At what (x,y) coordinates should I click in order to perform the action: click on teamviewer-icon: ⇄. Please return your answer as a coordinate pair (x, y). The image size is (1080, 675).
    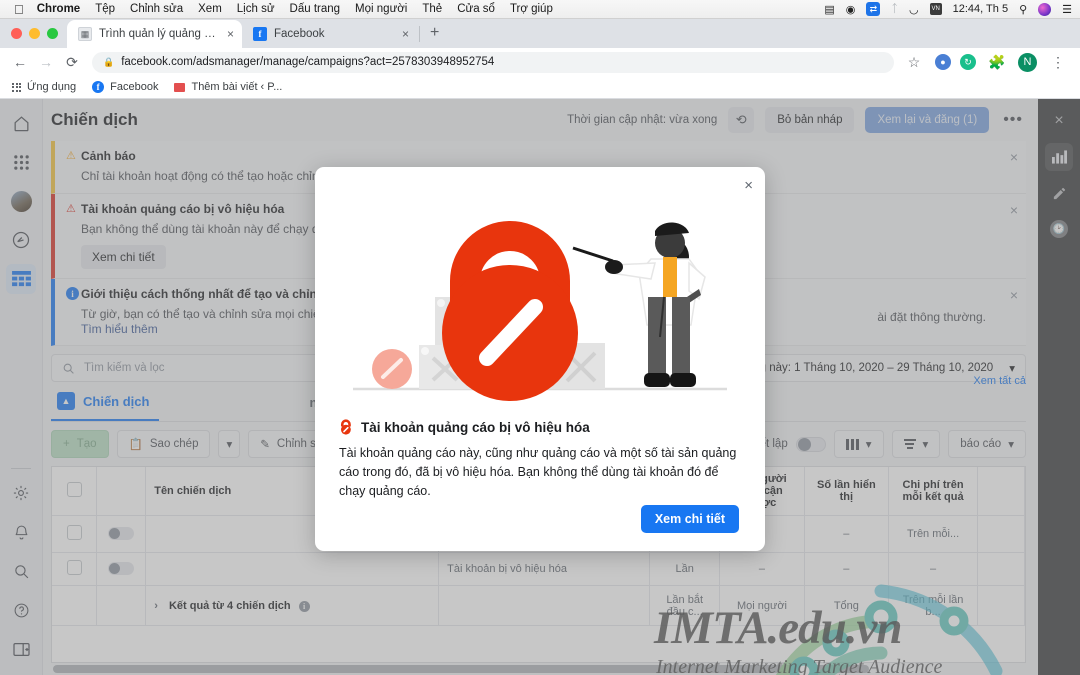
    Looking at the image, I should click on (873, 9).